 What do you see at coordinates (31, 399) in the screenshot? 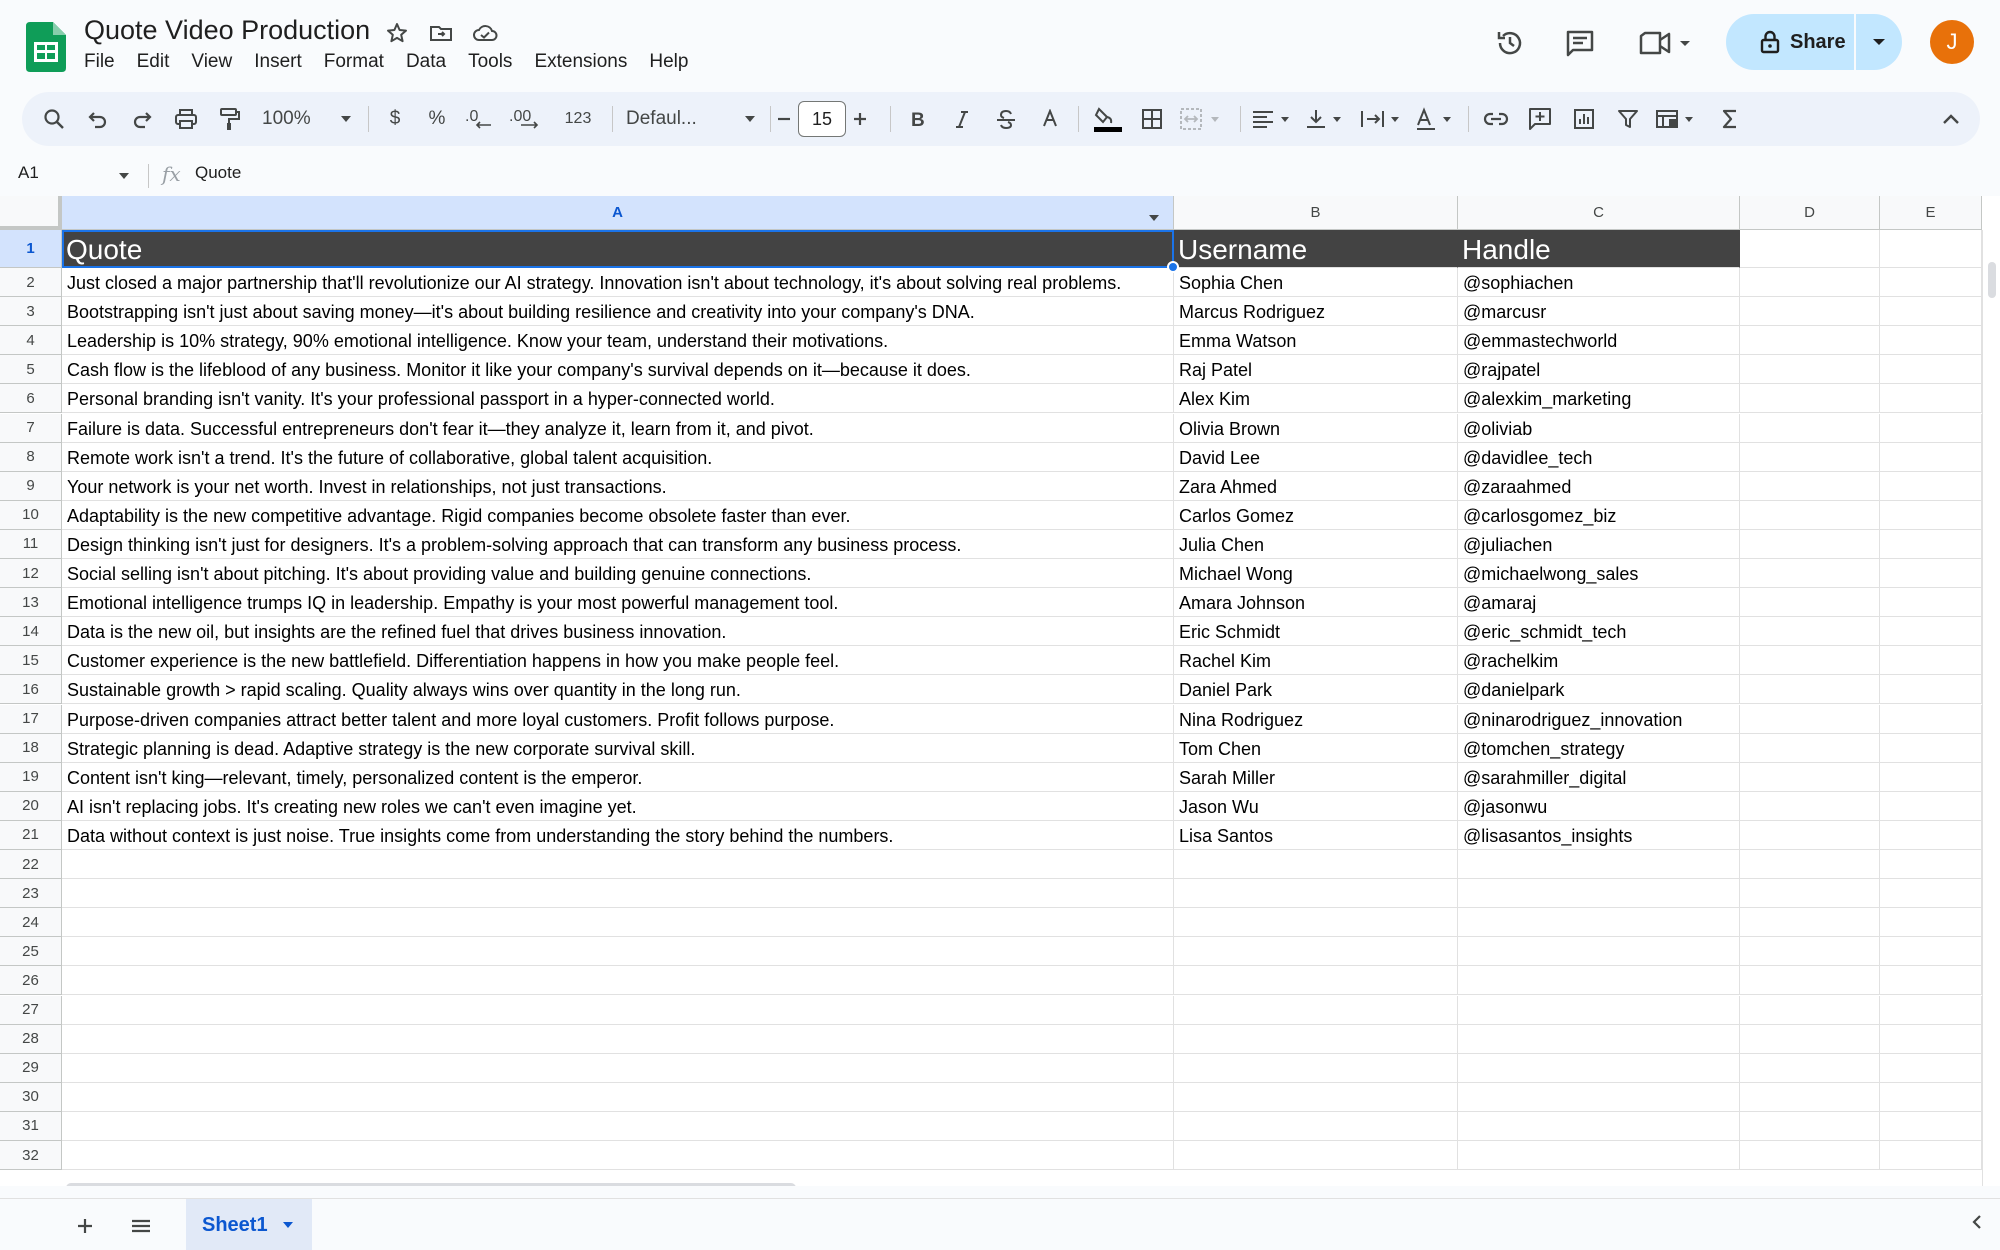
I see `row-header: 6` at bounding box center [31, 399].